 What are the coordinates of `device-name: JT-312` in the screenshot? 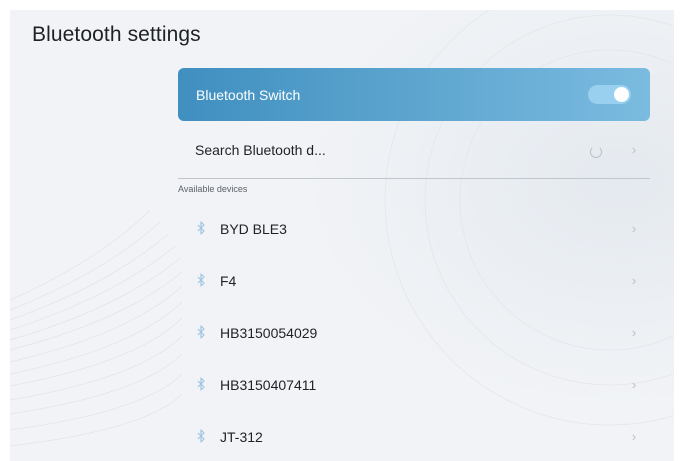 It's located at (241, 437).